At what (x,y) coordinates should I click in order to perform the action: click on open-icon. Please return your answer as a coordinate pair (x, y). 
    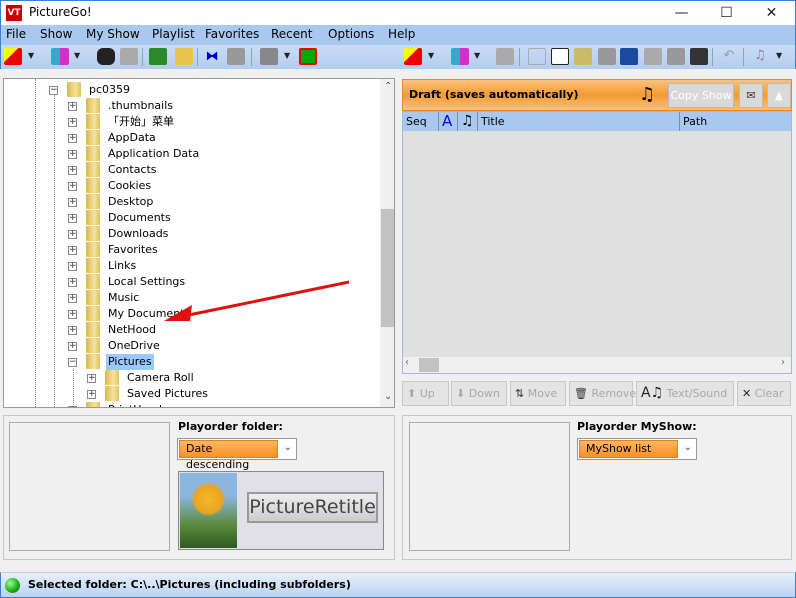
    Looking at the image, I should click on (583, 56).